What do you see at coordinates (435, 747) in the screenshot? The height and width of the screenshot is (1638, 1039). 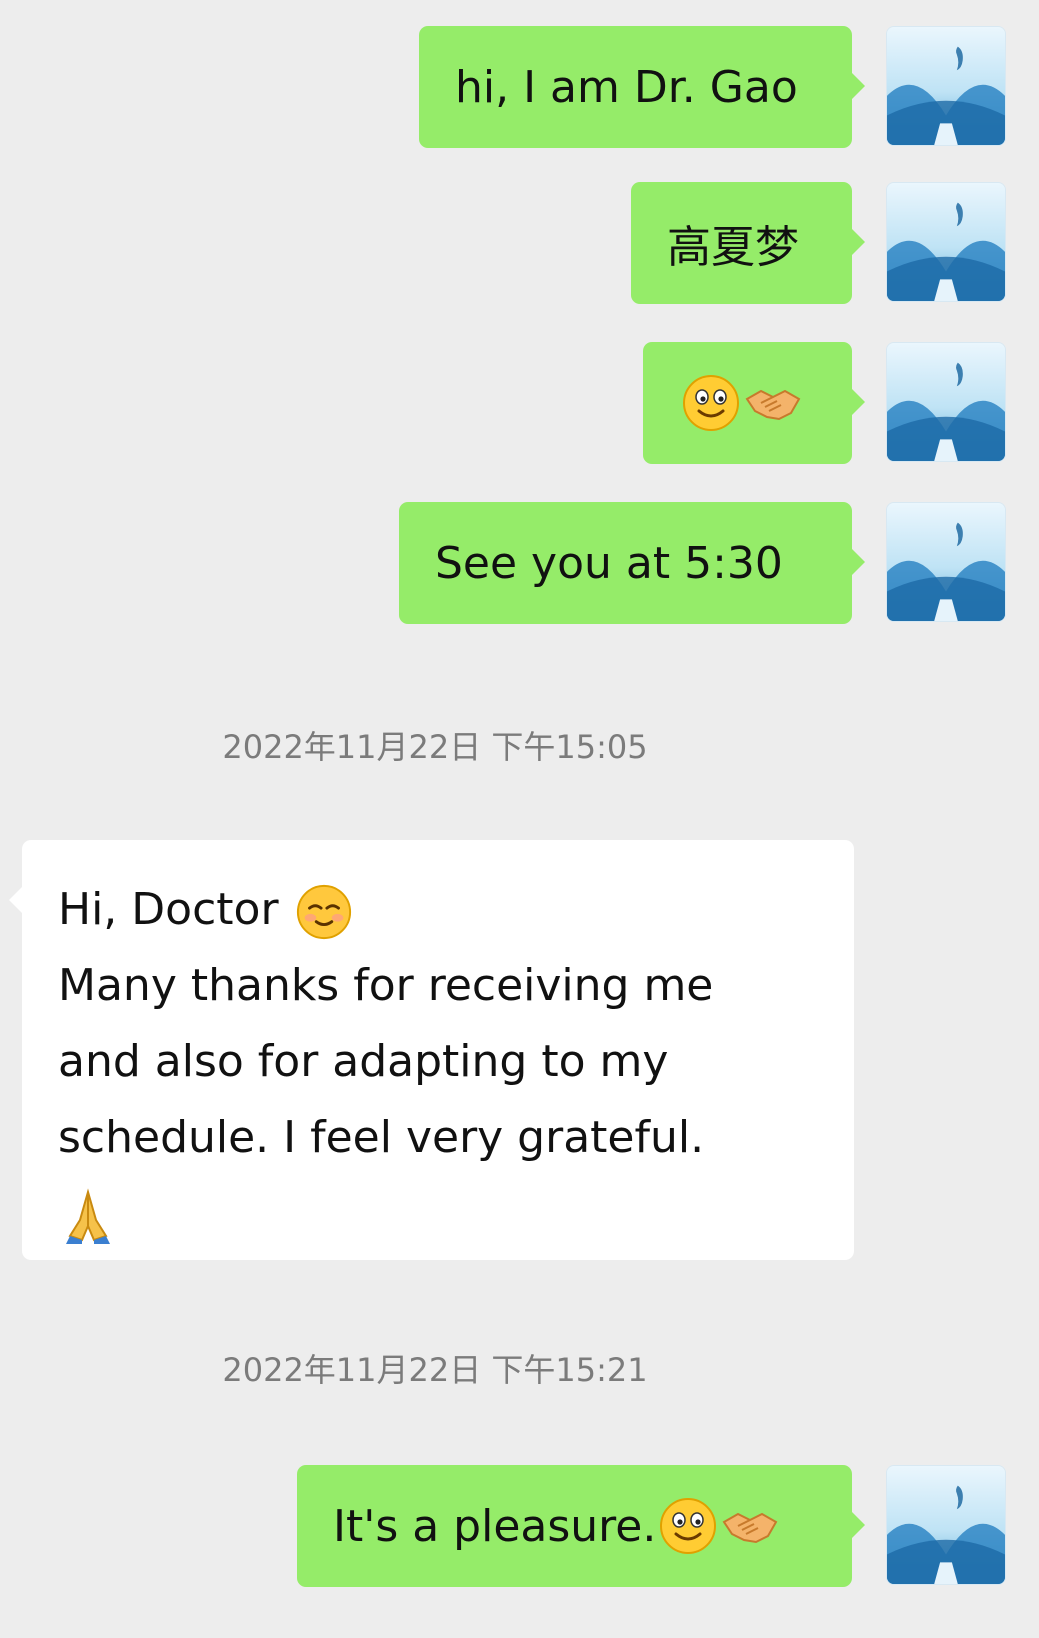 I see `message-timestamp: 2022年11月22日 下午15:05` at bounding box center [435, 747].